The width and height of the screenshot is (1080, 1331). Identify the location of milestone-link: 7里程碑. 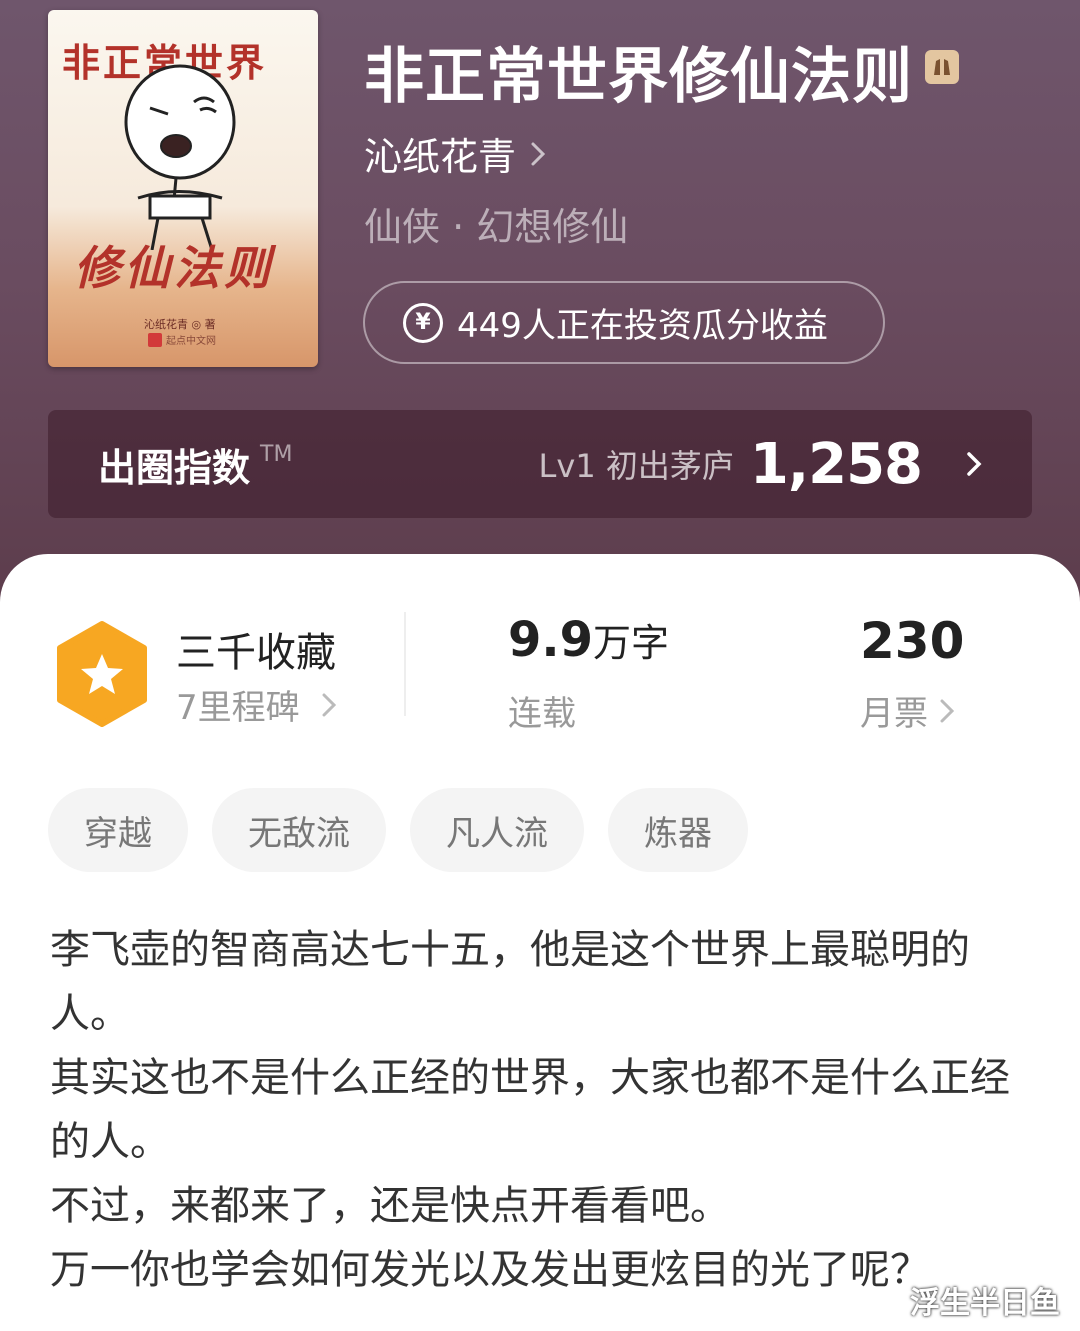
(256, 704).